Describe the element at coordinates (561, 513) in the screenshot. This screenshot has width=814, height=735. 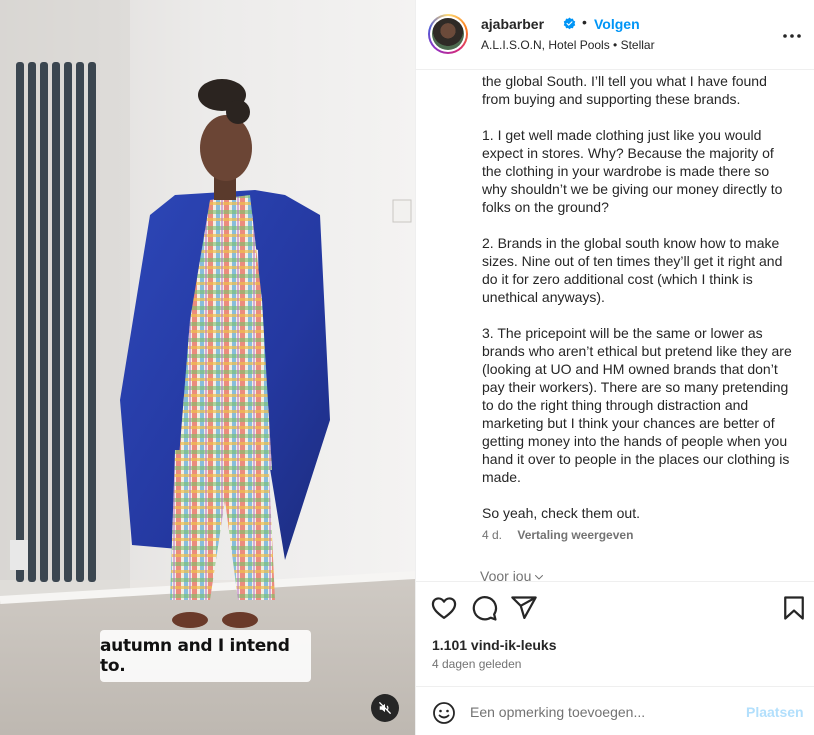
I see `caption-paragraph-4: So yeah, check them out.` at that location.